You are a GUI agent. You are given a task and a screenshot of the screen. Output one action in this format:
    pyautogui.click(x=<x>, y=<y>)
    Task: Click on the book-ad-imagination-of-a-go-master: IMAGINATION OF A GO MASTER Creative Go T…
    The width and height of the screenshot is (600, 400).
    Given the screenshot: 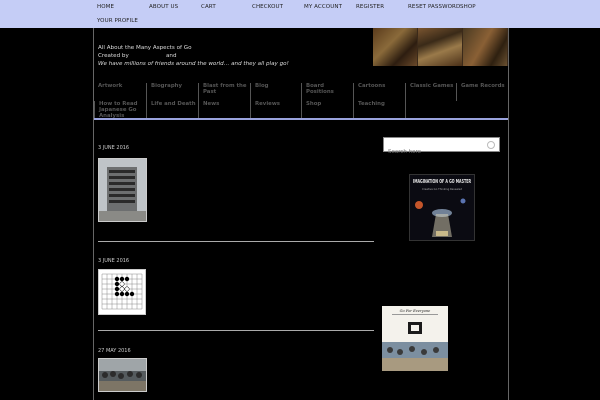 What is the action you would take?
    pyautogui.click(x=442, y=207)
    